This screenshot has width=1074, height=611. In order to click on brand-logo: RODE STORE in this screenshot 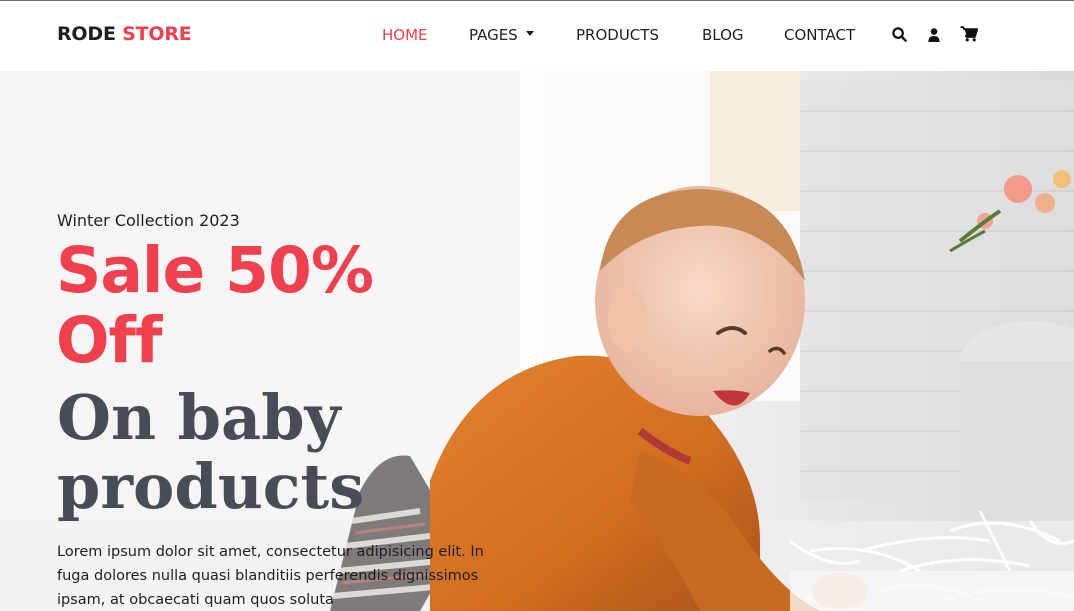, I will do `click(124, 34)`.